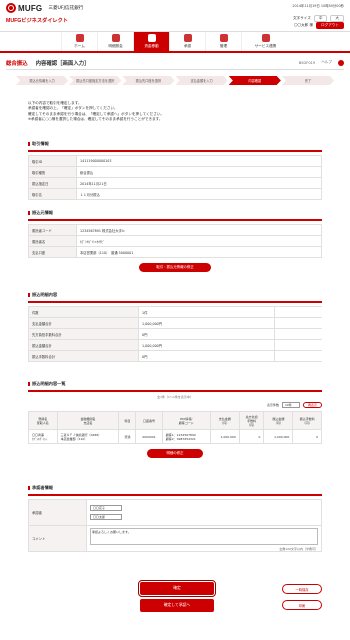 This screenshot has height=640, width=350. I want to click on step-6: 完了, so click(308, 80).